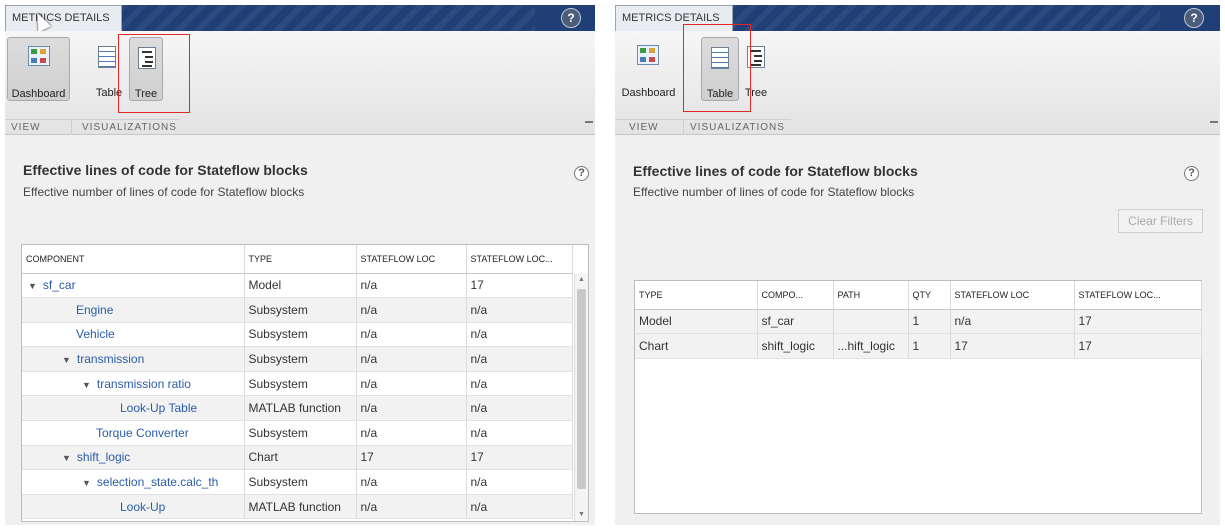 The width and height of the screenshot is (1225, 530). I want to click on title-bar: METRICS DETAILS ?, so click(300, 18).